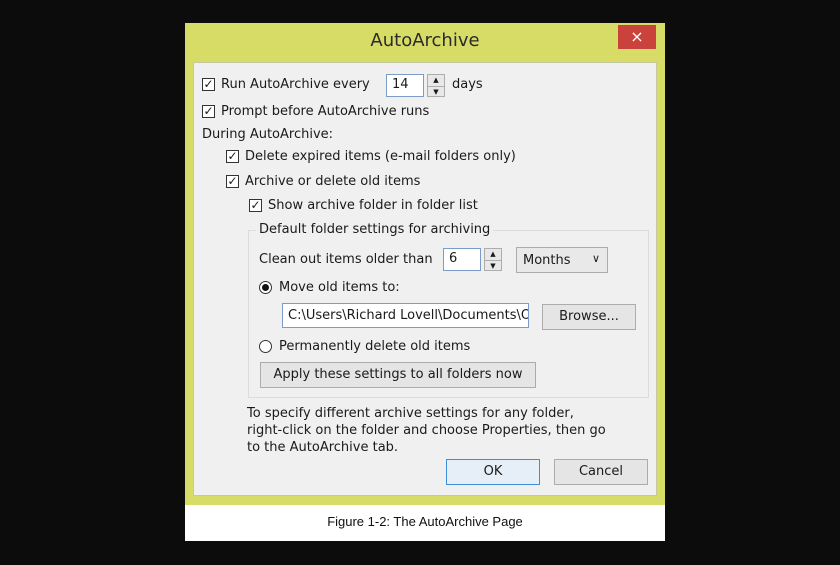 Image resolution: width=840 pixels, height=565 pixels. I want to click on permanently-delete-radio, so click(265, 346).